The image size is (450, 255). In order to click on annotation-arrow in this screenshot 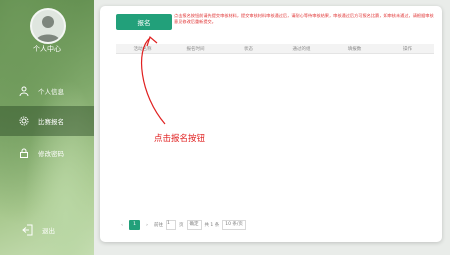, I will do `click(153, 80)`.